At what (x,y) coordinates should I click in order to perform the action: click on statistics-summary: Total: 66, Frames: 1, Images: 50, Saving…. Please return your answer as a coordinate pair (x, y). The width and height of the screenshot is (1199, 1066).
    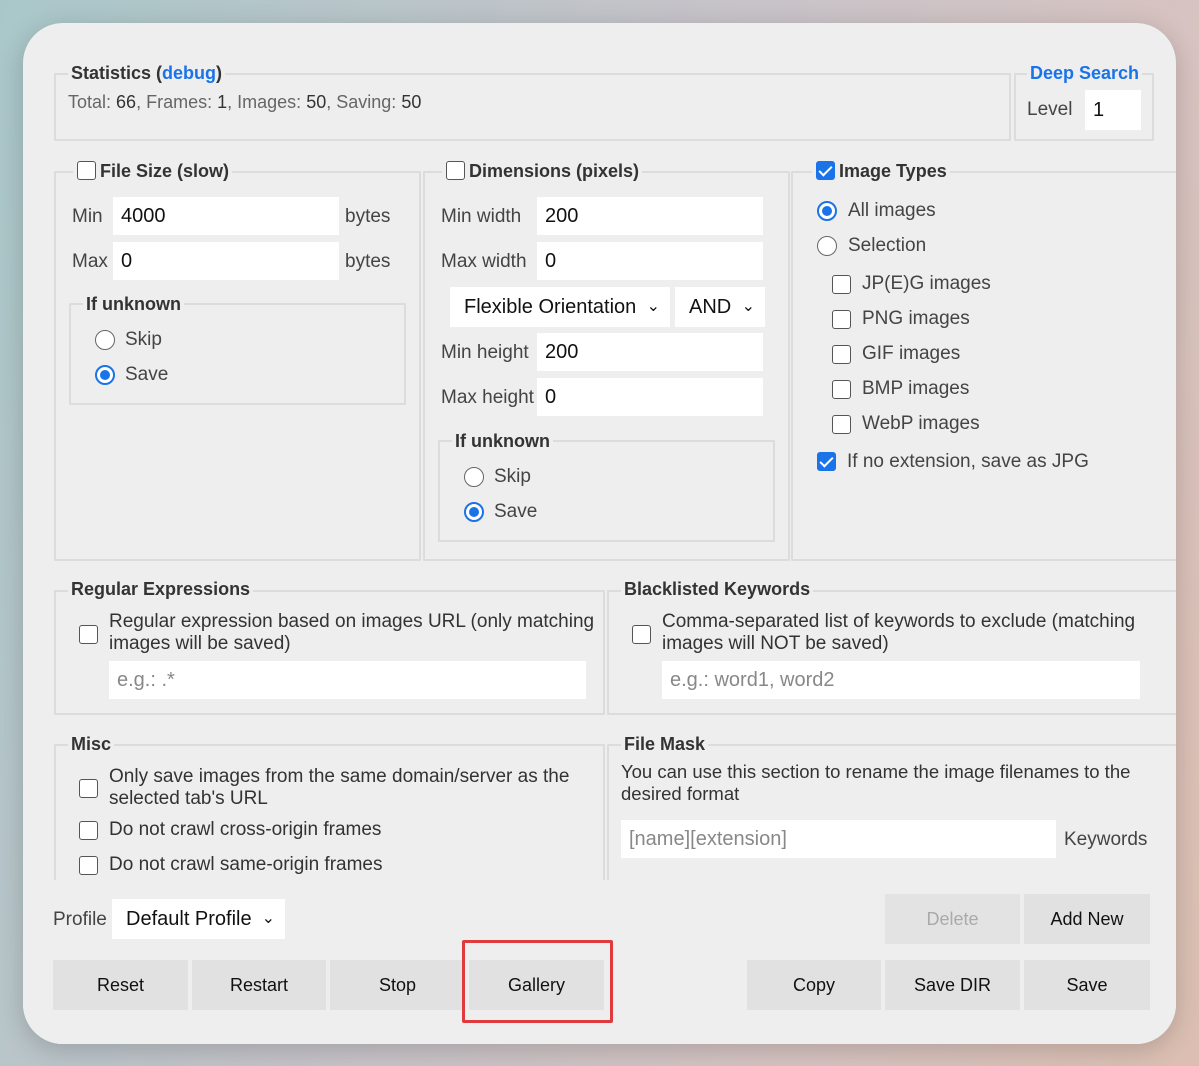
    Looking at the image, I should click on (245, 102).